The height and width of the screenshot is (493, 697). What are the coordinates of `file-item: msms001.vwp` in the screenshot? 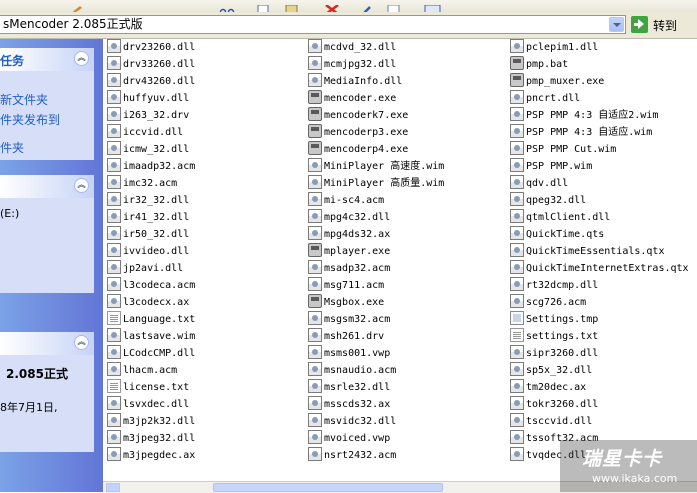 It's located at (349, 353).